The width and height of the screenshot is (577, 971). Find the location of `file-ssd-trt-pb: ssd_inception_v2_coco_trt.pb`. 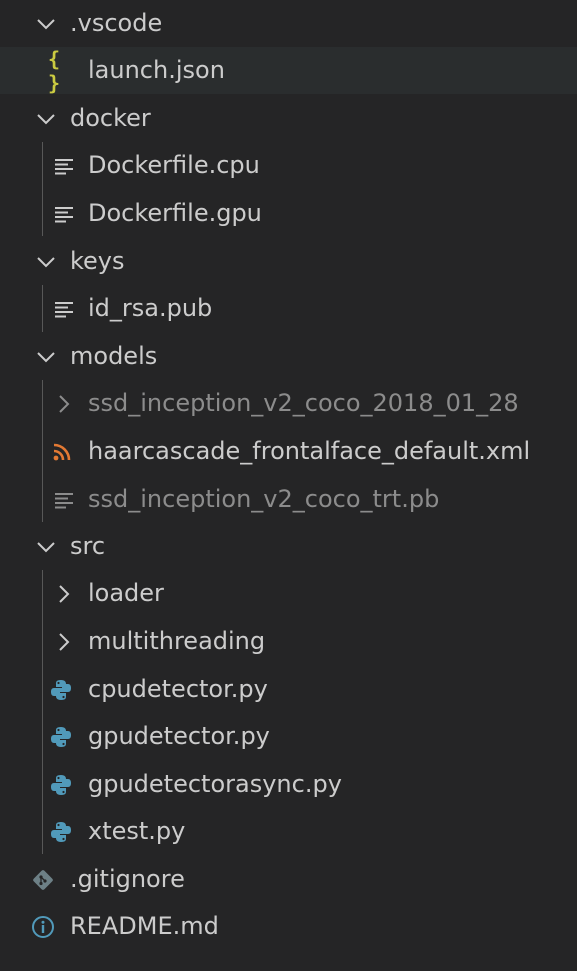

file-ssd-trt-pb: ssd_inception_v2_coco_trt.pb is located at coordinates (288, 499).